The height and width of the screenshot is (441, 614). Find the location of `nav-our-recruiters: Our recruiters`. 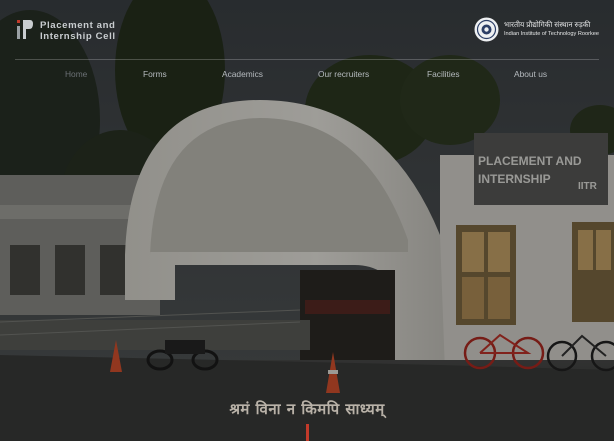

nav-our-recruiters: Our recruiters is located at coordinates (343, 74).